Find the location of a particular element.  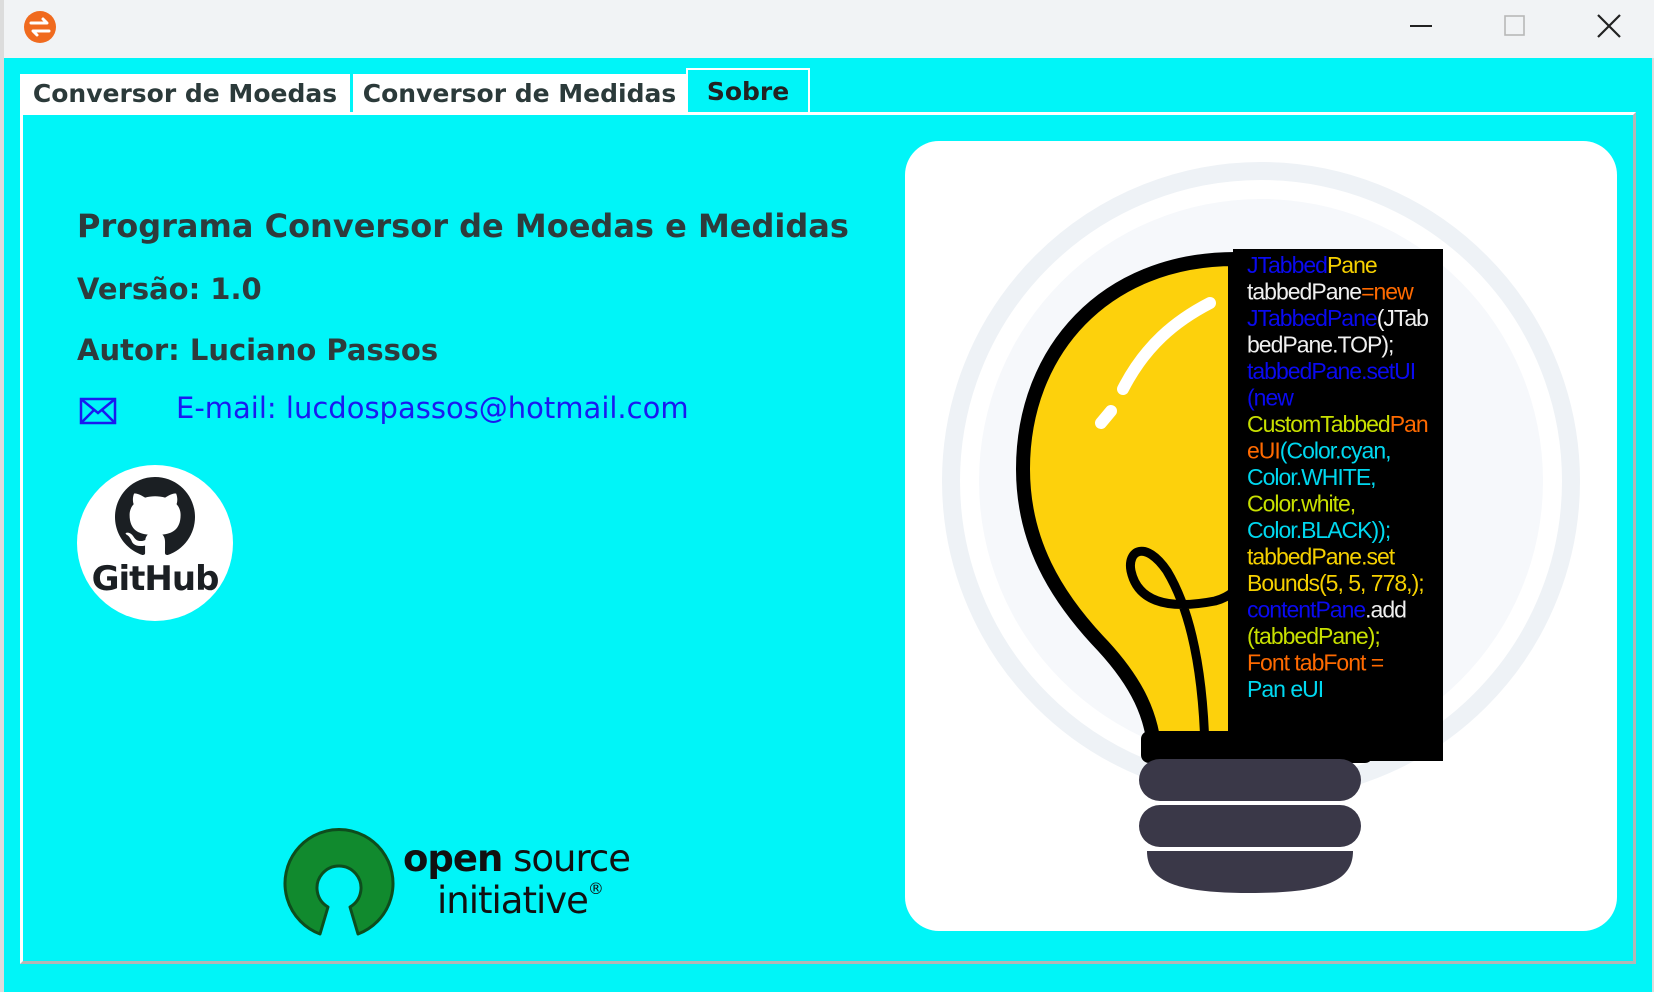

code-line: Pan eUI is located at coordinates (1285, 689).